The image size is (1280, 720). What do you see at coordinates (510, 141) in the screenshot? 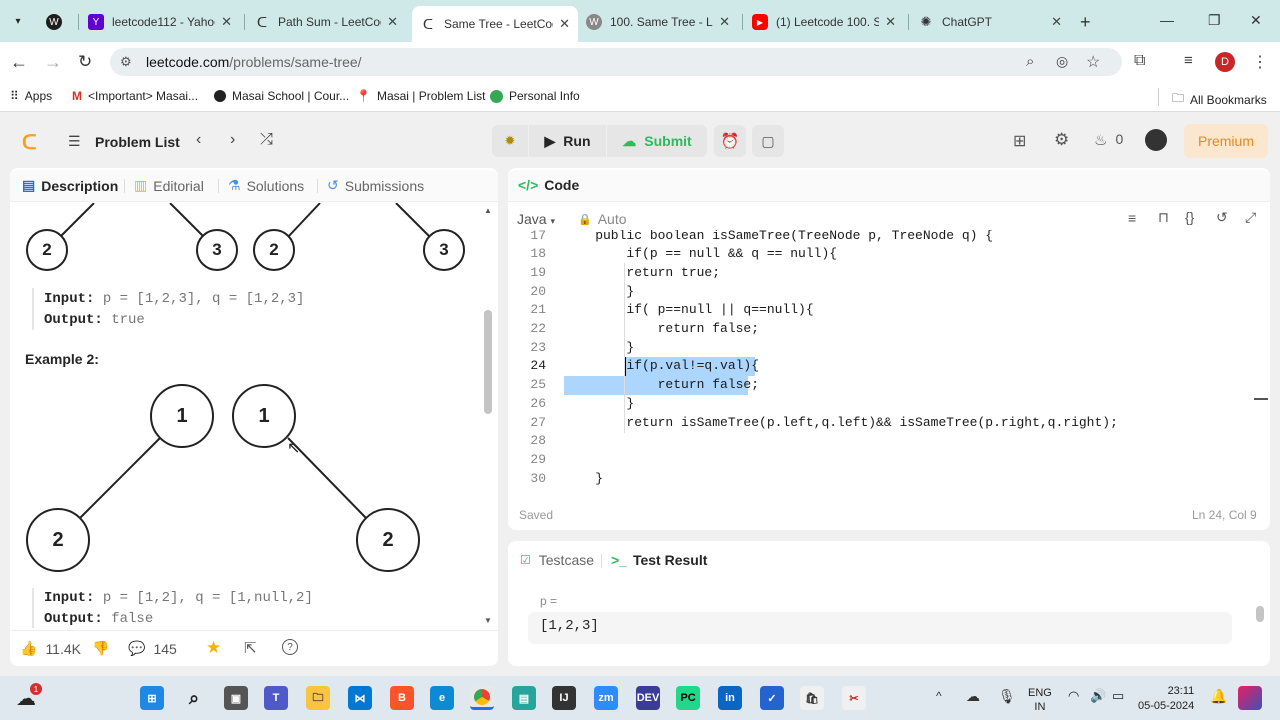
I see `debug-button: ✹` at bounding box center [510, 141].